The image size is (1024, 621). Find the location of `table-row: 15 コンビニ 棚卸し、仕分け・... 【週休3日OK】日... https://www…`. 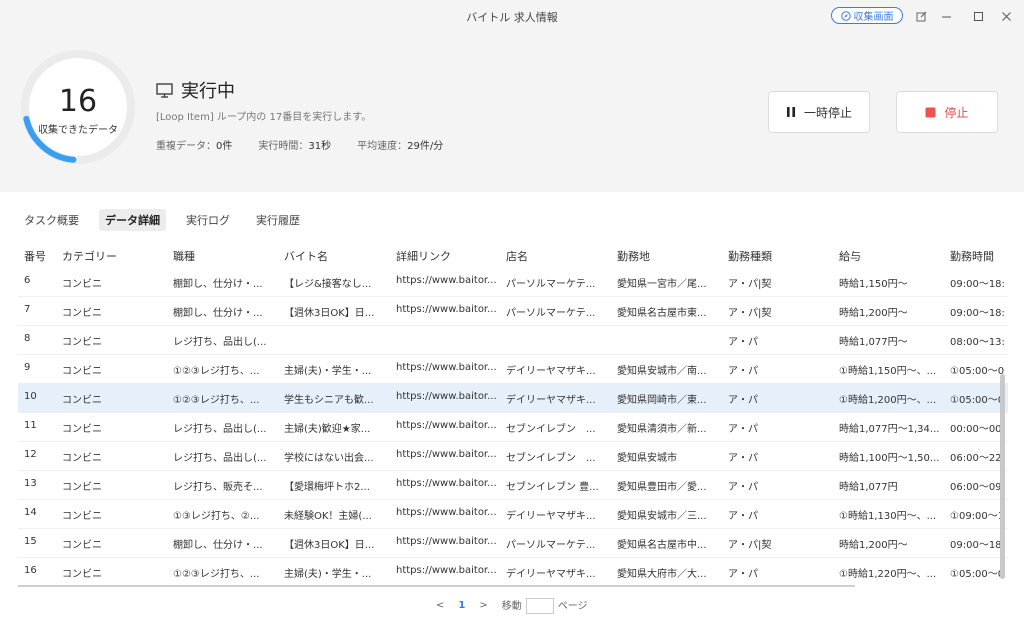

table-row: 15 コンビニ 棚卸し、仕分け・... 【週休3日OK】日... https://www… is located at coordinates (513, 543).